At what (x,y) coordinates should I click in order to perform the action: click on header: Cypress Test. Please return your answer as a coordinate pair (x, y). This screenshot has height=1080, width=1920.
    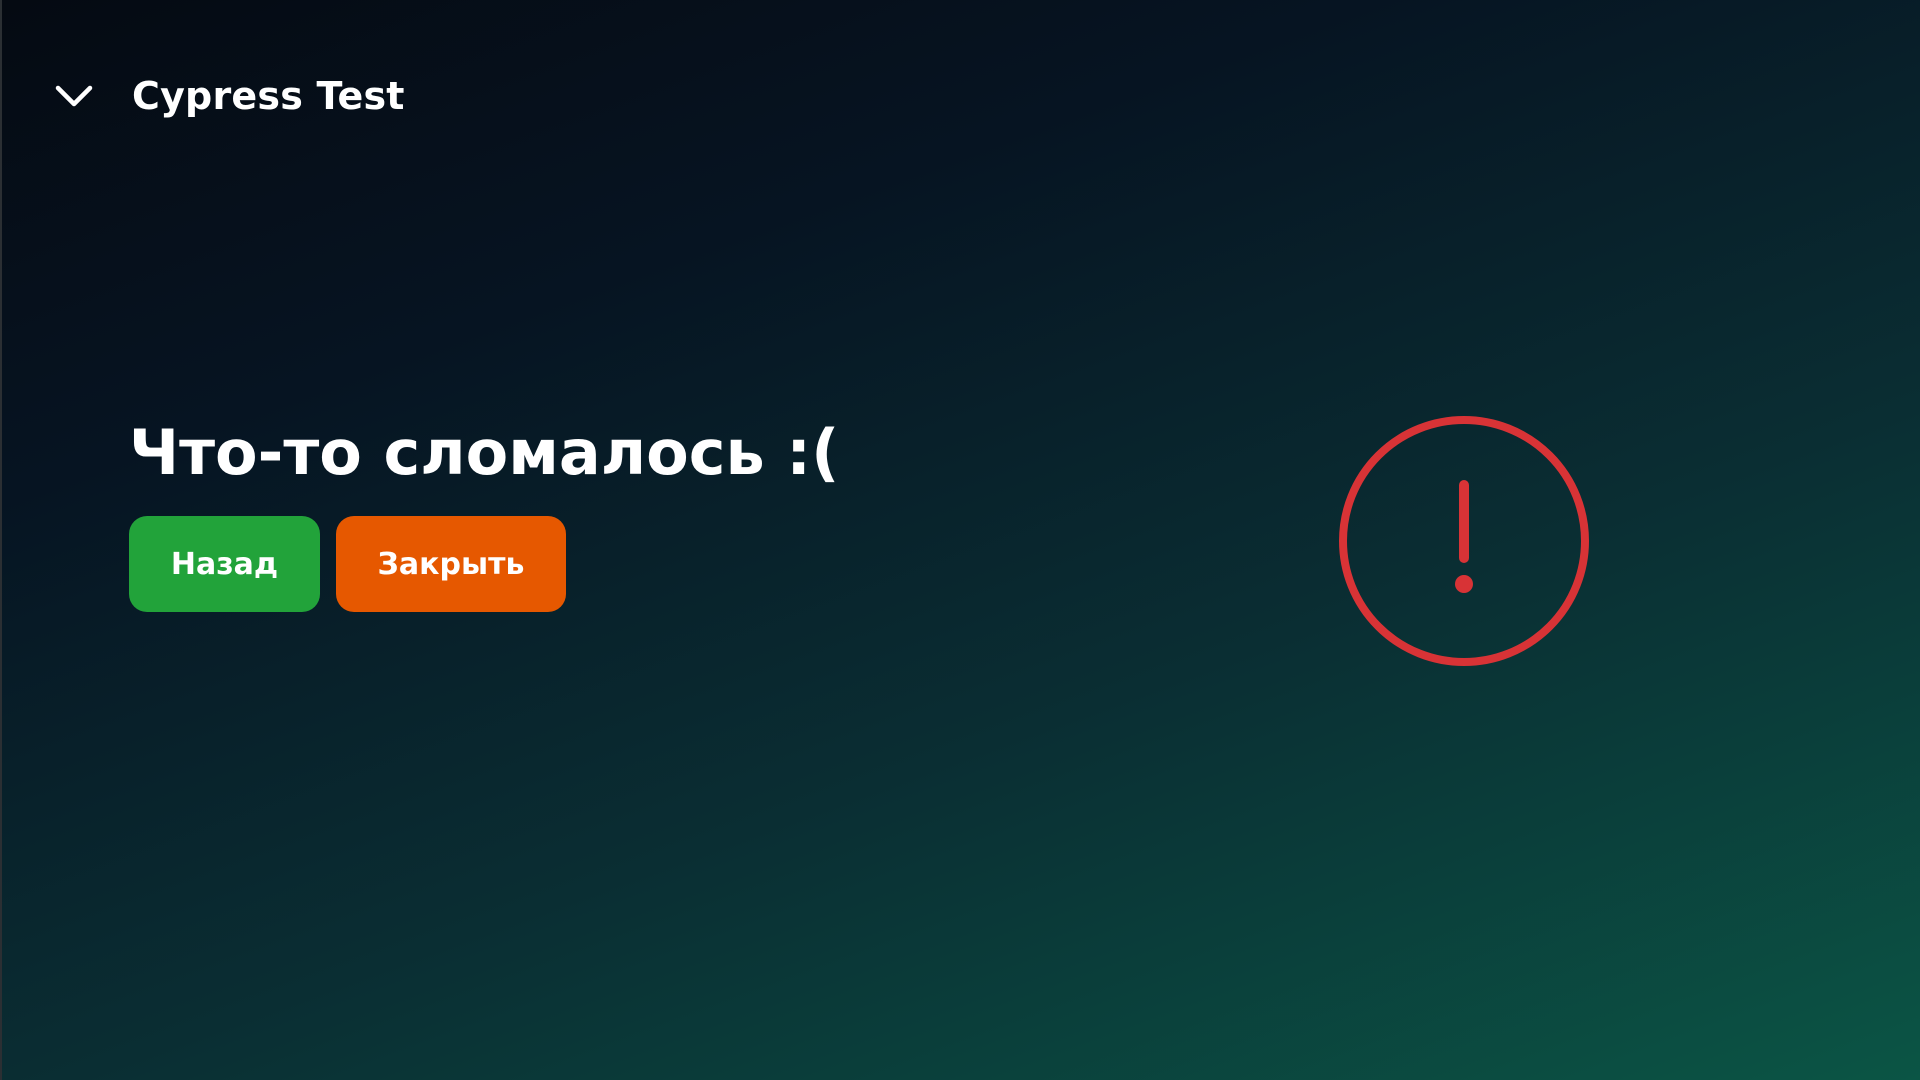
    Looking at the image, I should click on (227, 96).